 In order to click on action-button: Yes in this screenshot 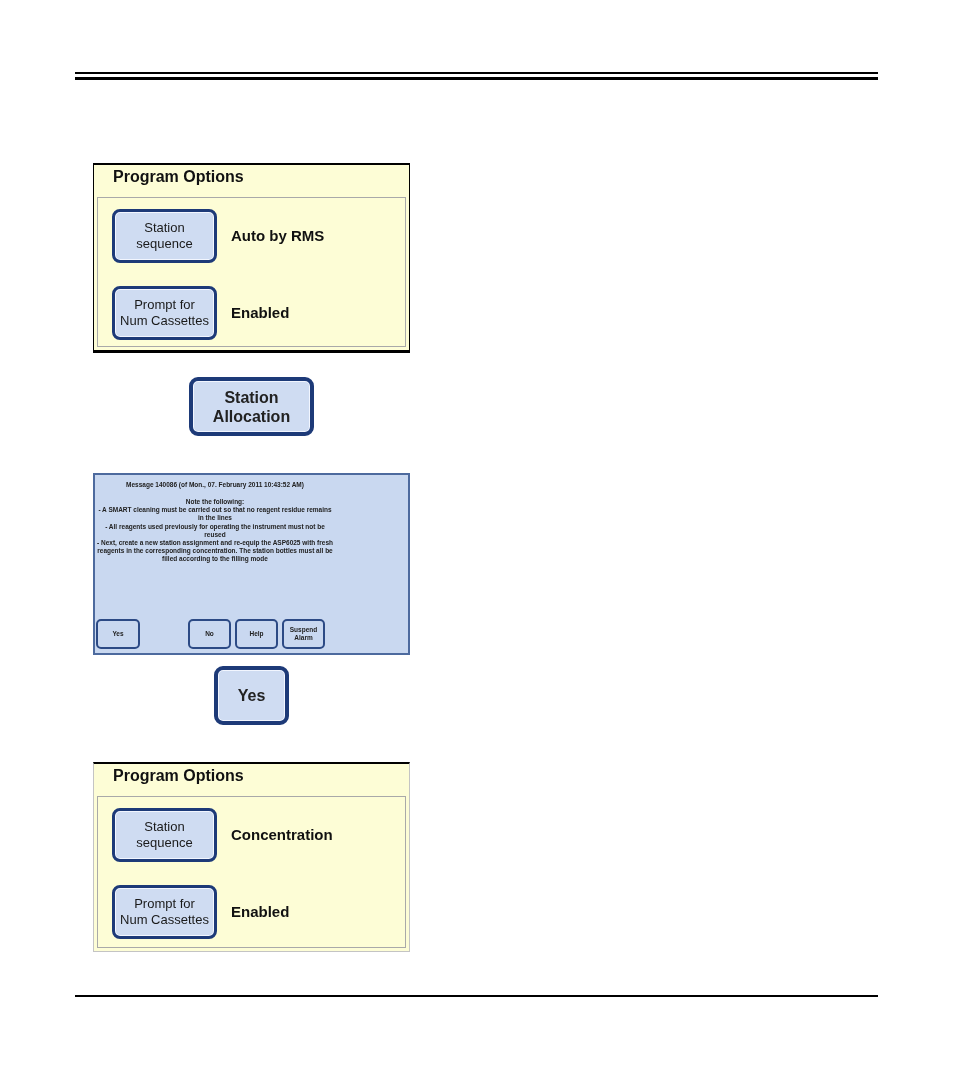, I will do `click(251, 695)`.